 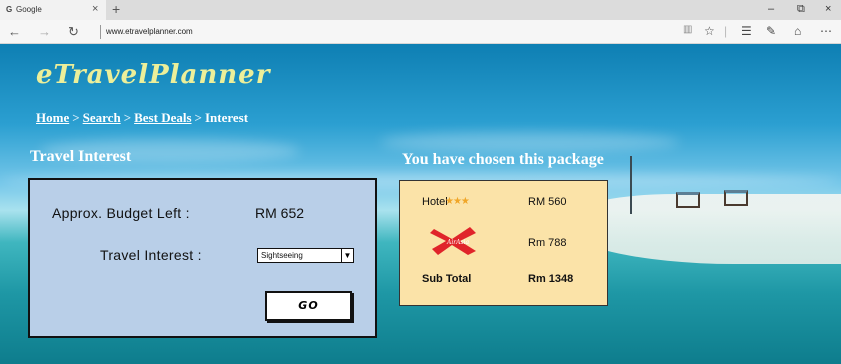 What do you see at coordinates (153, 75) in the screenshot?
I see `site-logo: eTravelPlanner` at bounding box center [153, 75].